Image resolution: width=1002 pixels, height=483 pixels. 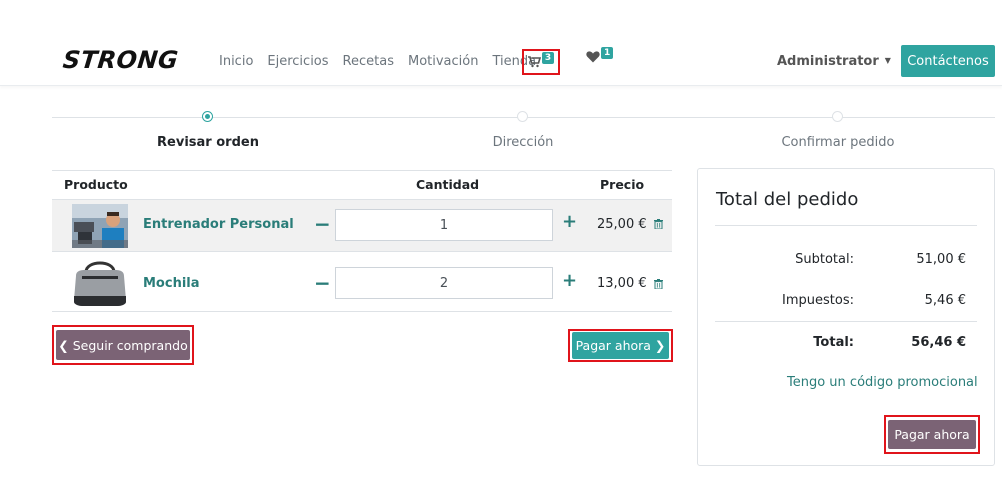 What do you see at coordinates (534, 62) in the screenshot?
I see `cart-icon` at bounding box center [534, 62].